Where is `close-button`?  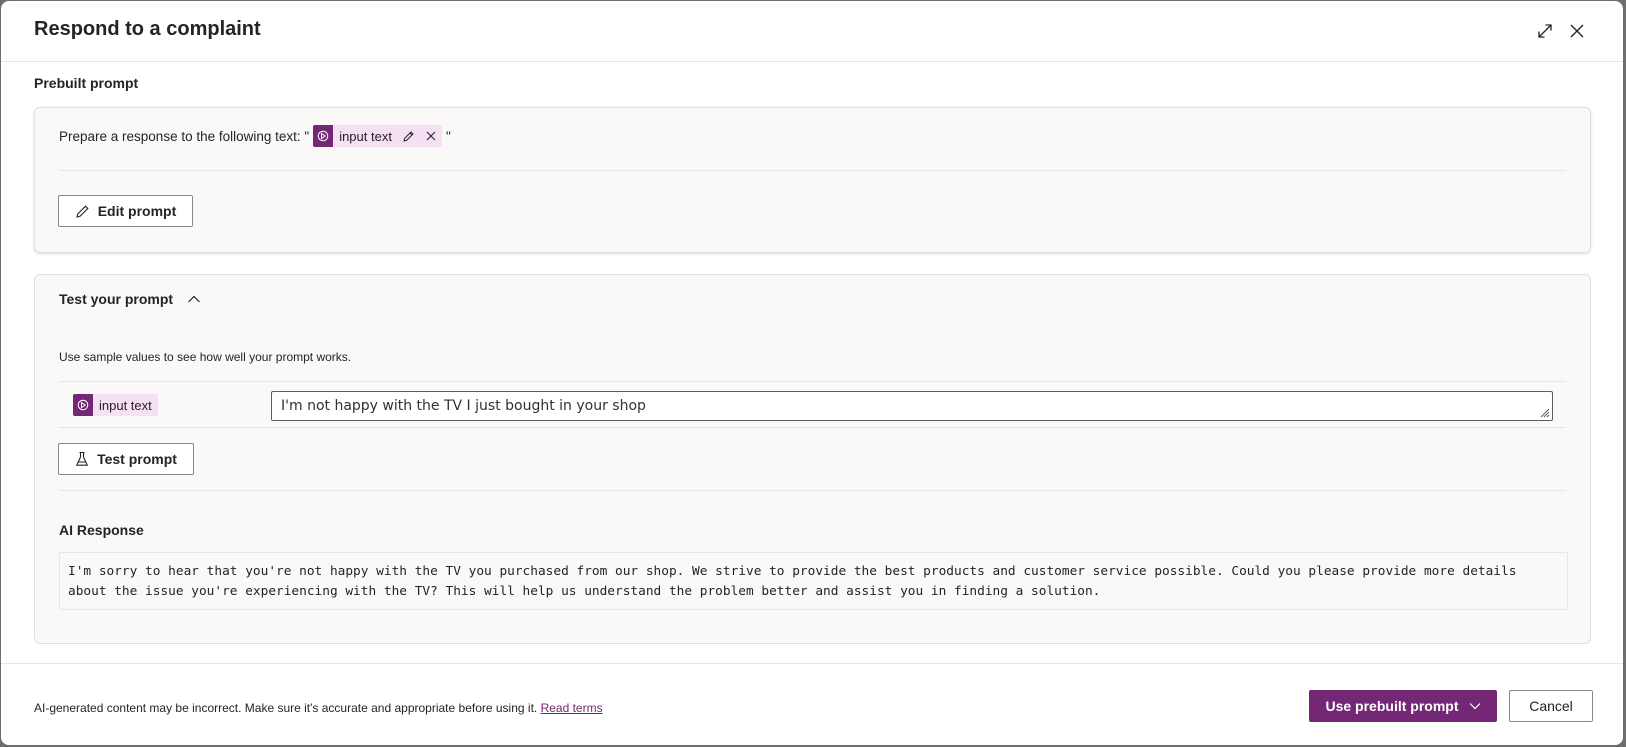 close-button is located at coordinates (1577, 31).